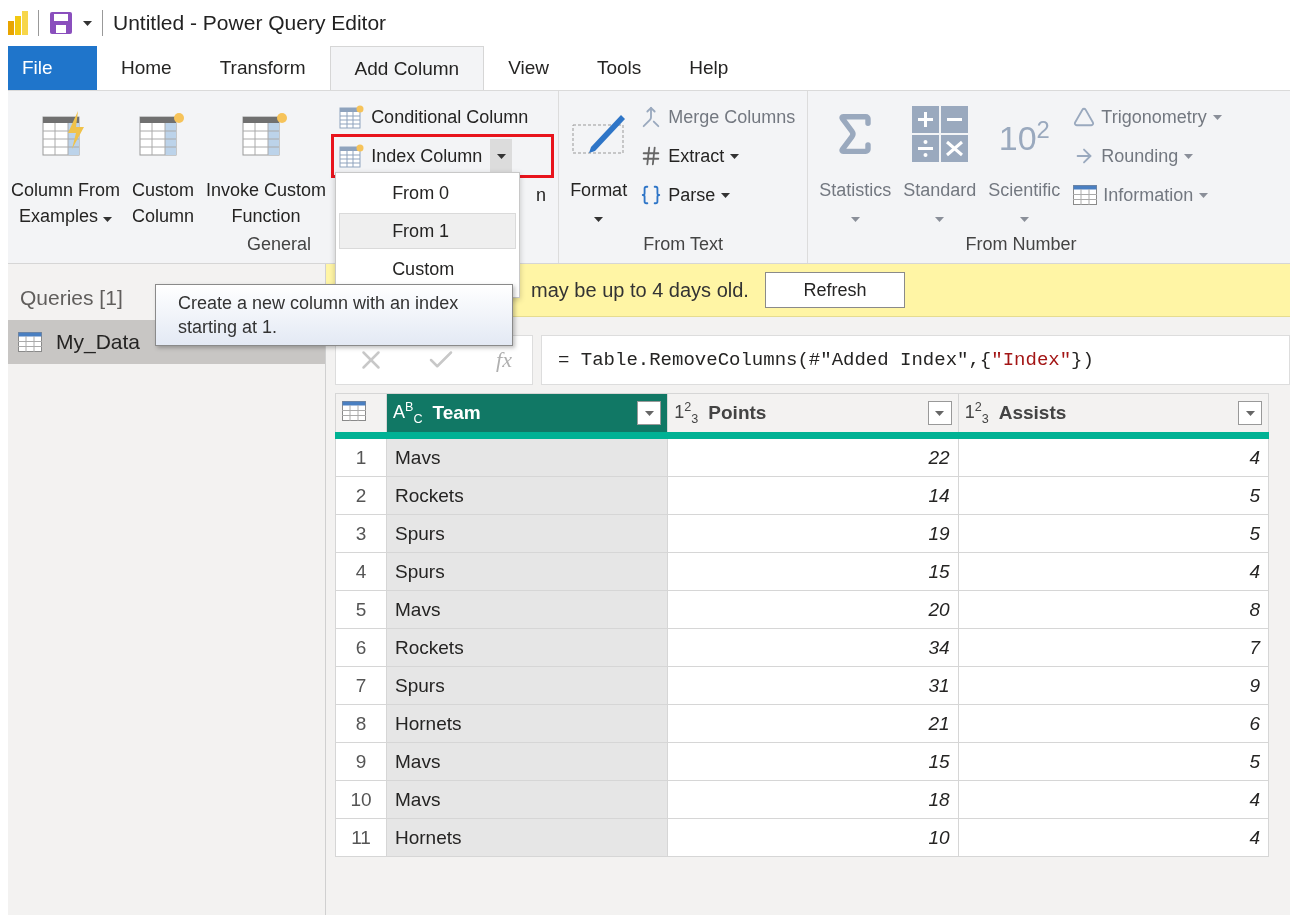 This screenshot has height=915, width=1290. What do you see at coordinates (813, 799) in the screenshot?
I see `table-cell: 18` at bounding box center [813, 799].